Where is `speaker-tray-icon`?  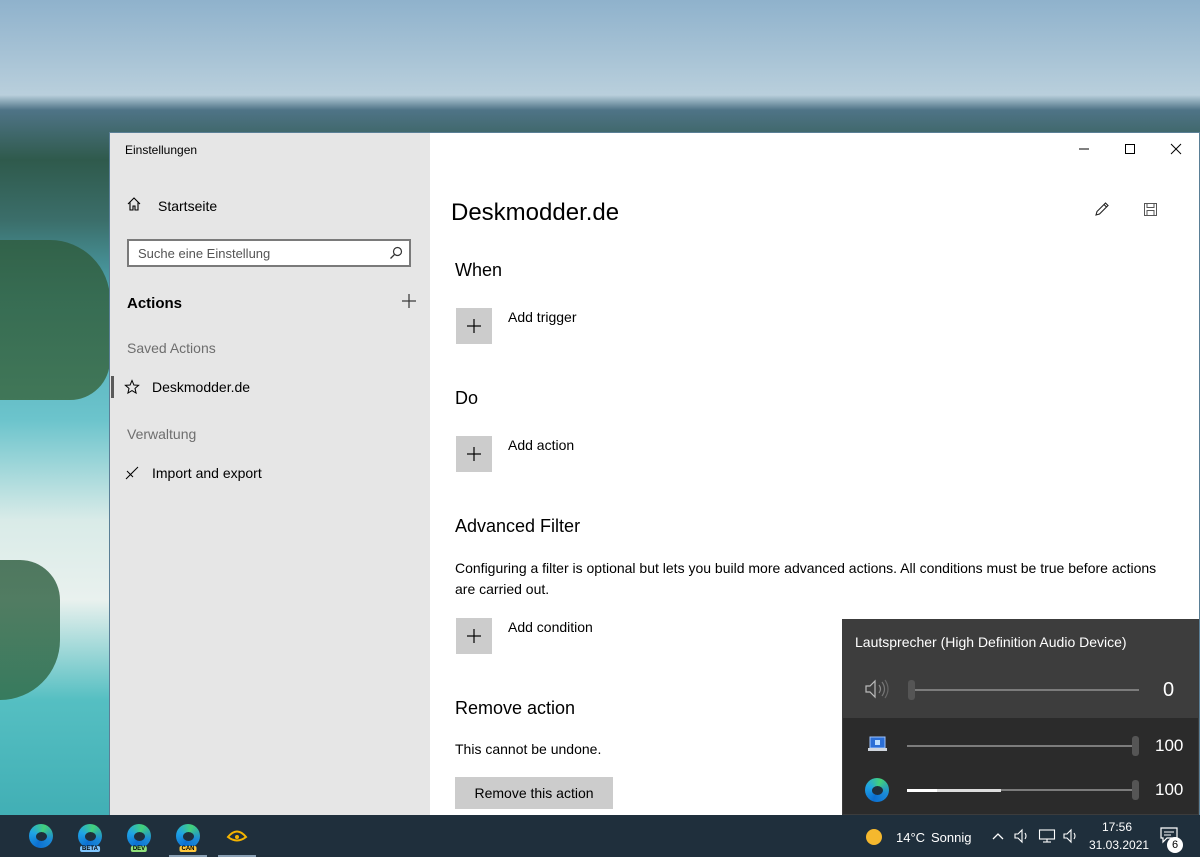 speaker-tray-icon is located at coordinates (1071, 838).